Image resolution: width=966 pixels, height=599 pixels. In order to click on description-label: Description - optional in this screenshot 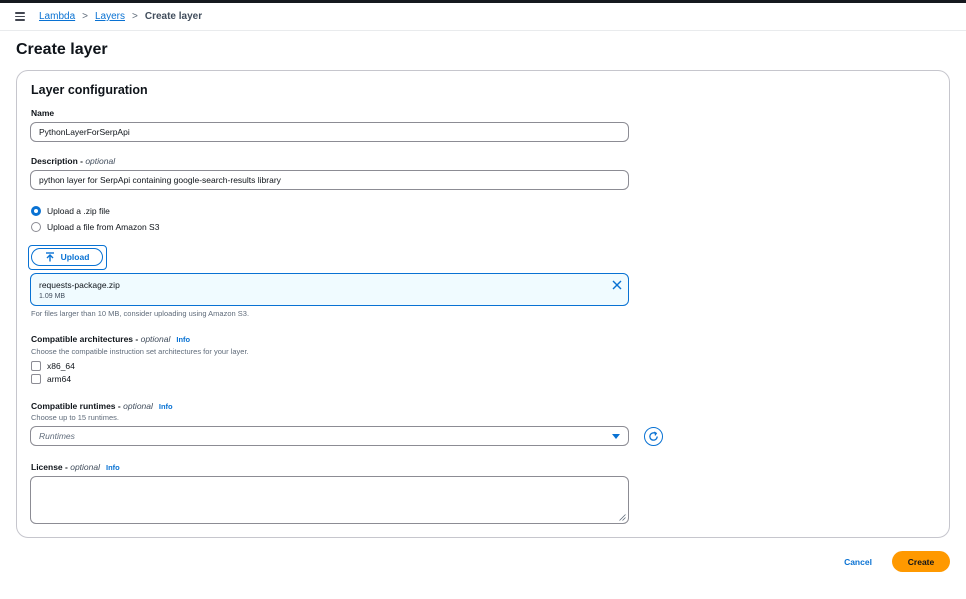, I will do `click(73, 161)`.